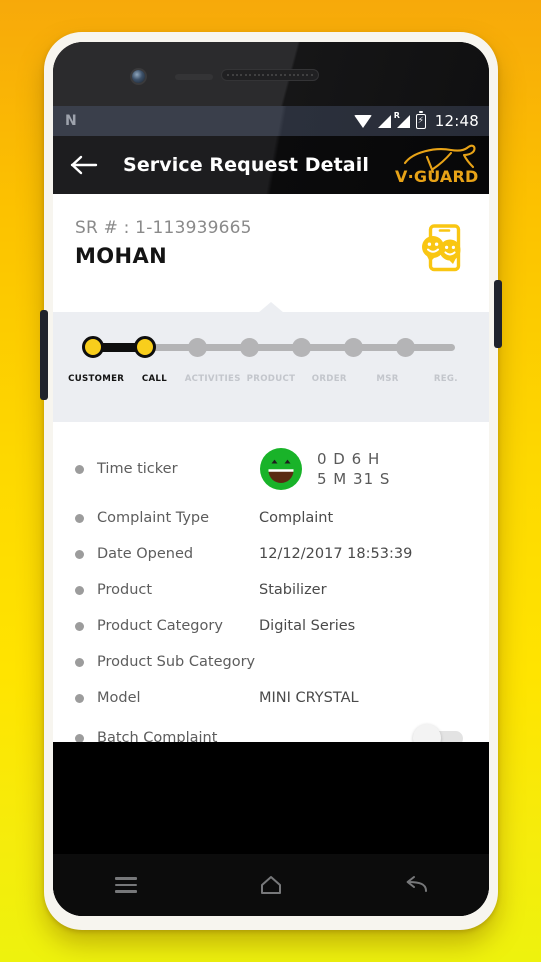  I want to click on detail-label-product-sub-category: Product Sub Category, so click(176, 662).